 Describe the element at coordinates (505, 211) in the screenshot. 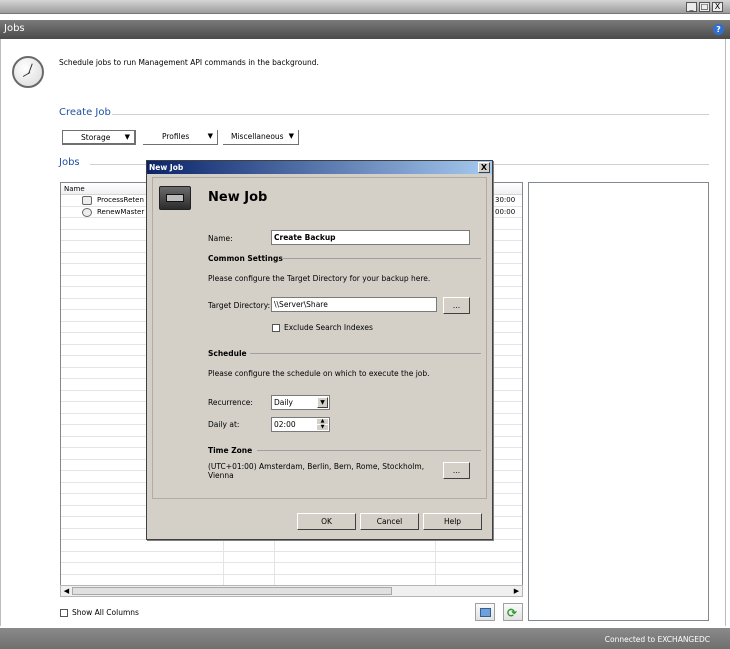

I see `job-time: 00:00` at that location.